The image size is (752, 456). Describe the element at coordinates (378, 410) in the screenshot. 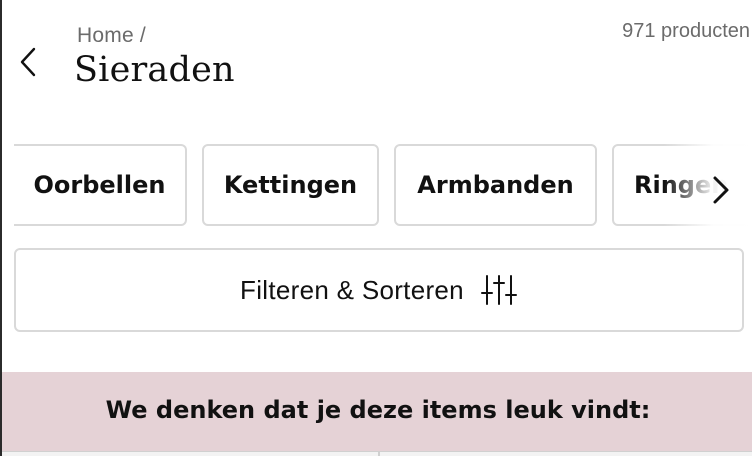

I see `recommendations-title: We denken dat je deze items leuk vindt:` at that location.